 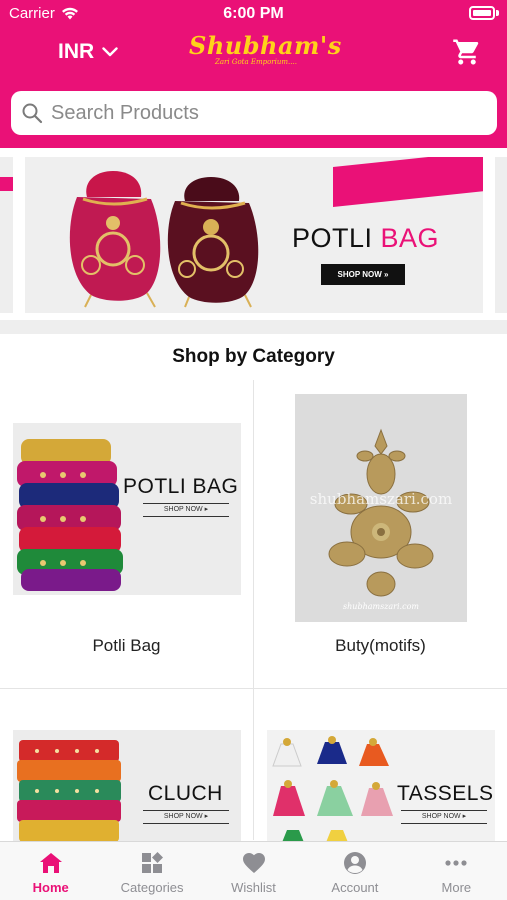 I want to click on tab-categories-label: Categories, so click(x=152, y=887).